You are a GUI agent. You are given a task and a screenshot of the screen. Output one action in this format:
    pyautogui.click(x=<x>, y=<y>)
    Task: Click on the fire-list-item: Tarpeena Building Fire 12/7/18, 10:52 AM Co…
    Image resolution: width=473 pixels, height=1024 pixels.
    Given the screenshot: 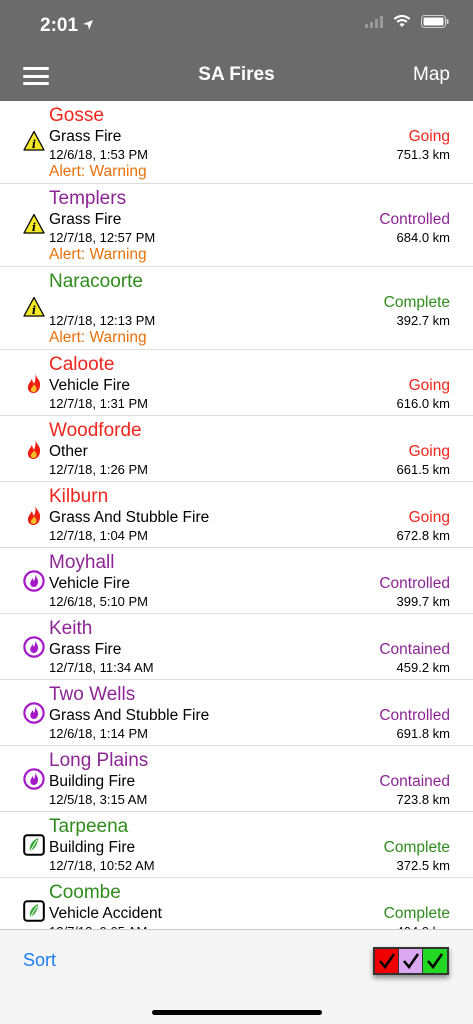 What is the action you would take?
    pyautogui.click(x=236, y=845)
    